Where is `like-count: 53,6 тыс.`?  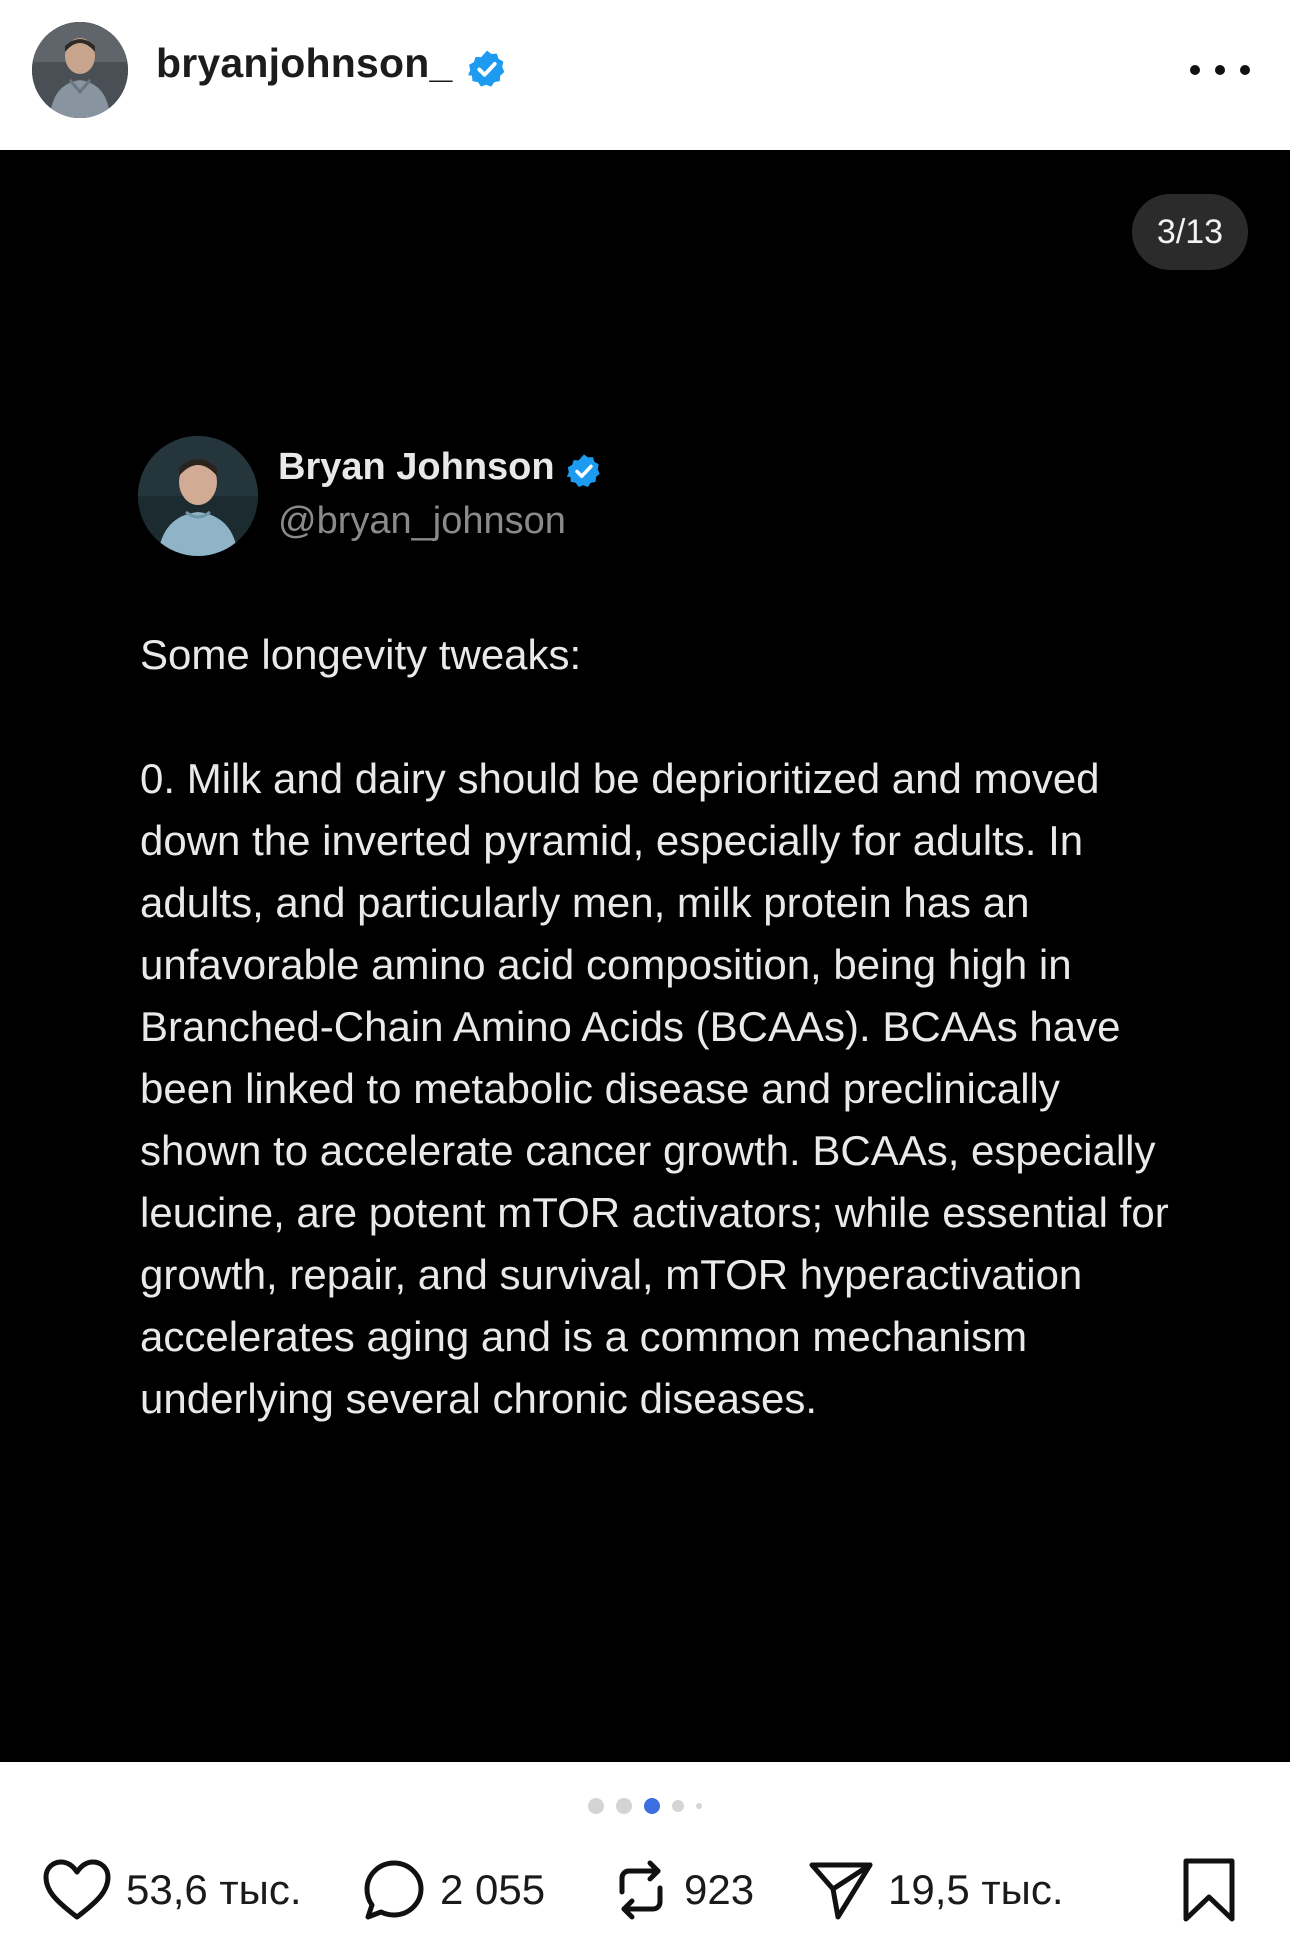 like-count: 53,6 тыс. is located at coordinates (214, 1889).